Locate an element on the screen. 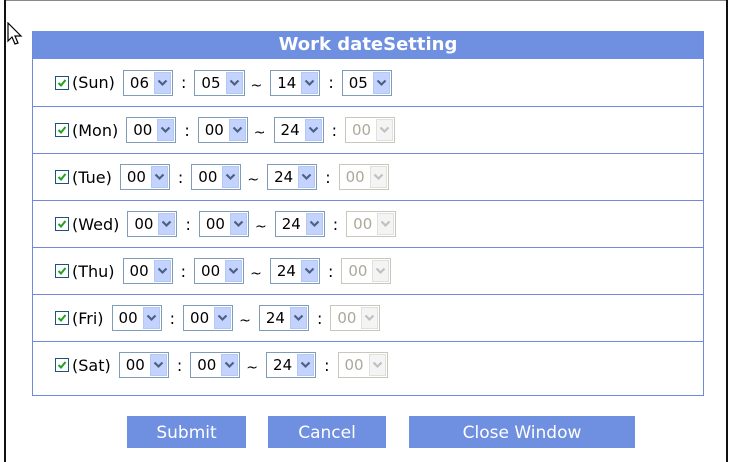 The height and width of the screenshot is (462, 736). day-row: (Wed) 00:00 ~24:00 is located at coordinates (368, 223).